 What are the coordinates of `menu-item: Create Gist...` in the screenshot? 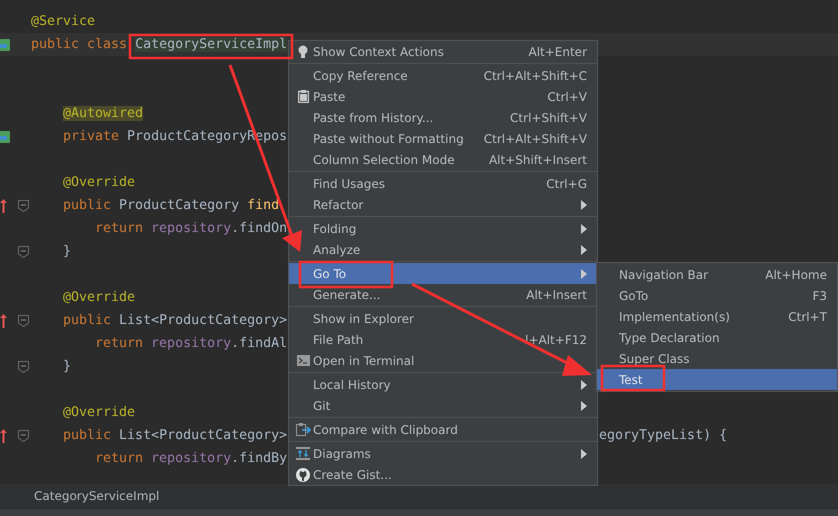 It's located at (443, 474).